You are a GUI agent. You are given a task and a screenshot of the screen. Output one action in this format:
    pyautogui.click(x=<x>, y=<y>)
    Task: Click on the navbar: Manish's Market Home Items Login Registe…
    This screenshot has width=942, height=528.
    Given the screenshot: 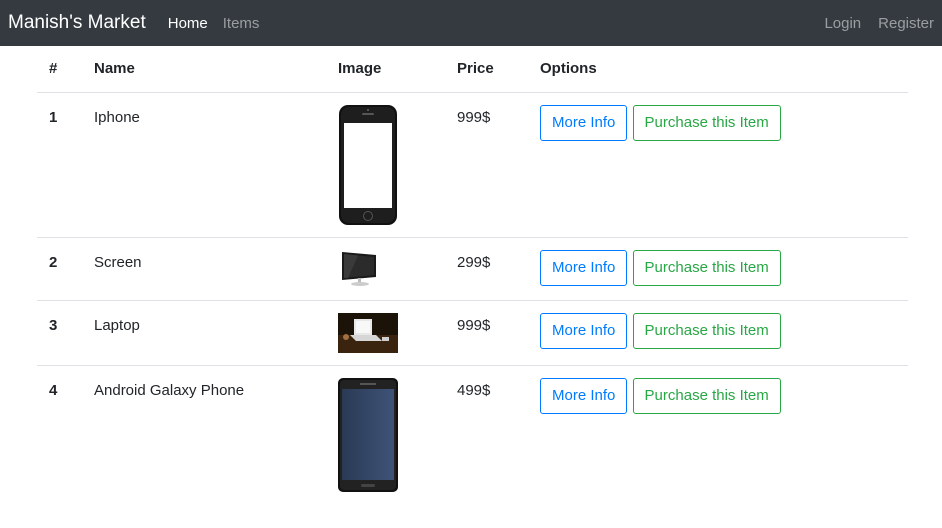 What is the action you would take?
    pyautogui.click(x=471, y=23)
    